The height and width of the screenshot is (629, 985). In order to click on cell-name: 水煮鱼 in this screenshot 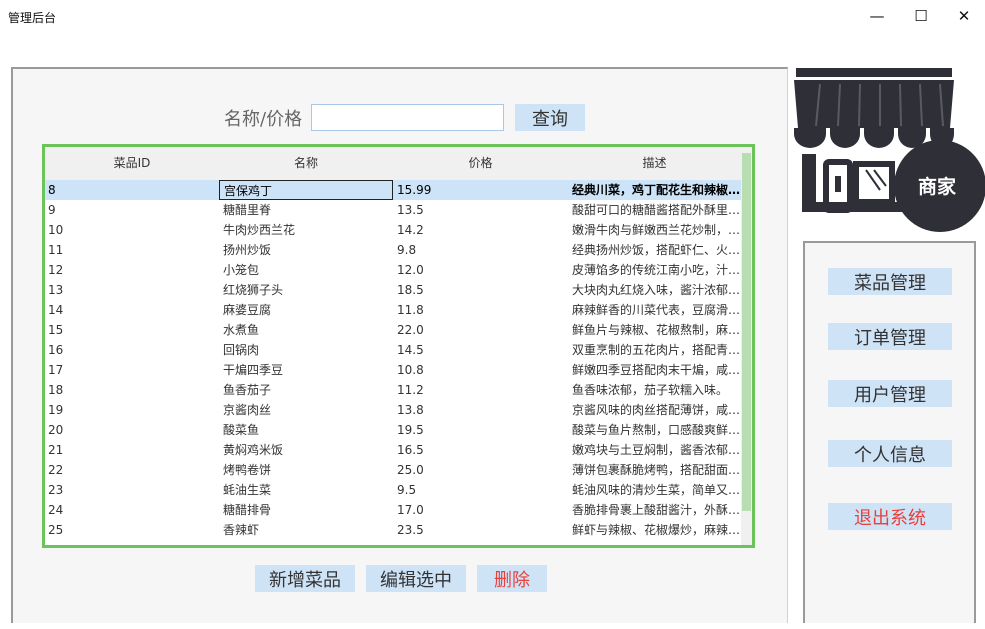, I will do `click(241, 330)`.